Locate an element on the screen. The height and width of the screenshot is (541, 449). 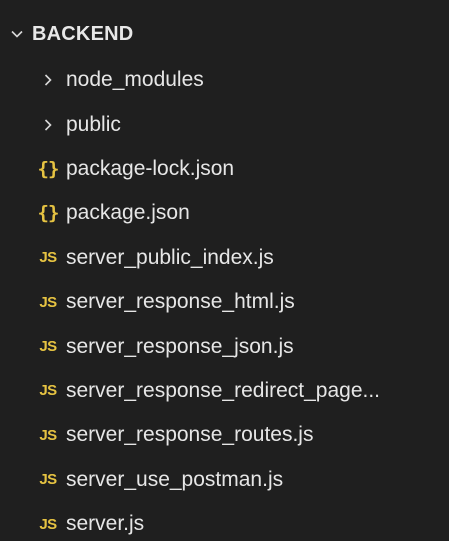
tree-item-label: node_modules is located at coordinates (135, 80).